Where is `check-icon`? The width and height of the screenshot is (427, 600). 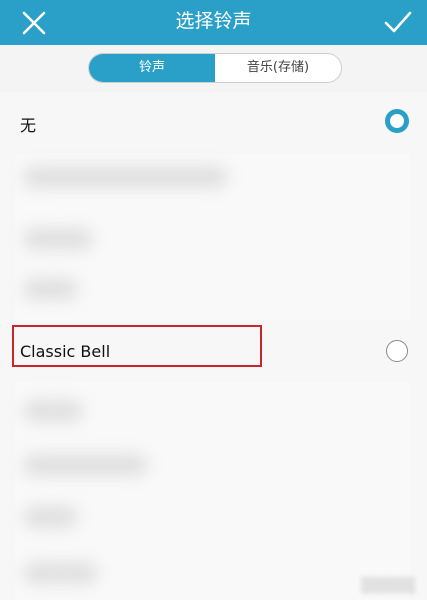
check-icon is located at coordinates (398, 22).